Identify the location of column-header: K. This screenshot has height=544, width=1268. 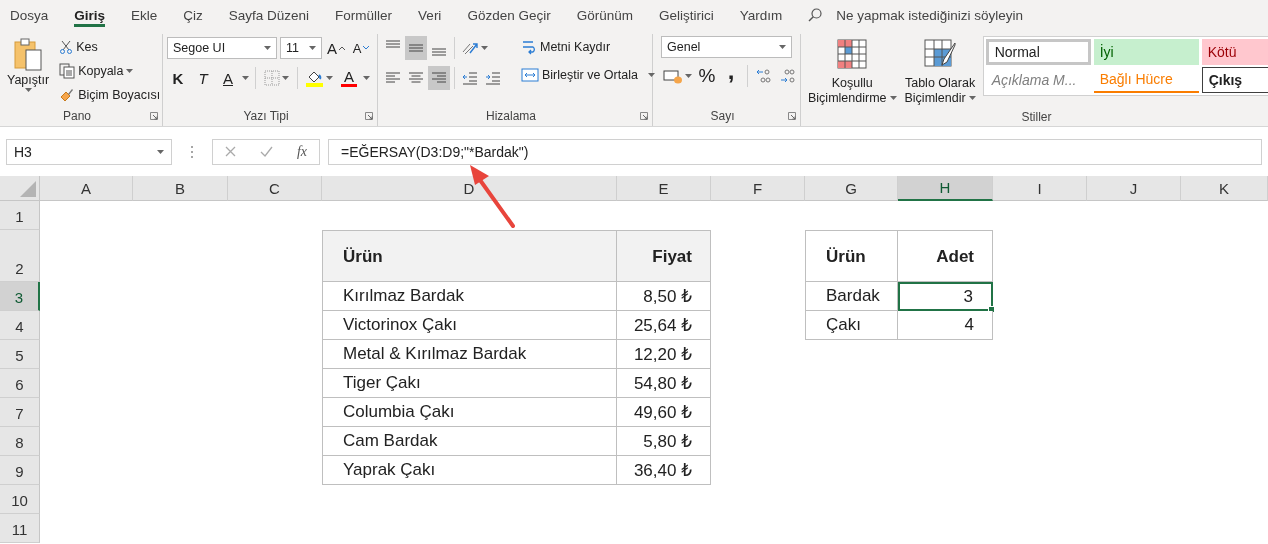
(1224, 188).